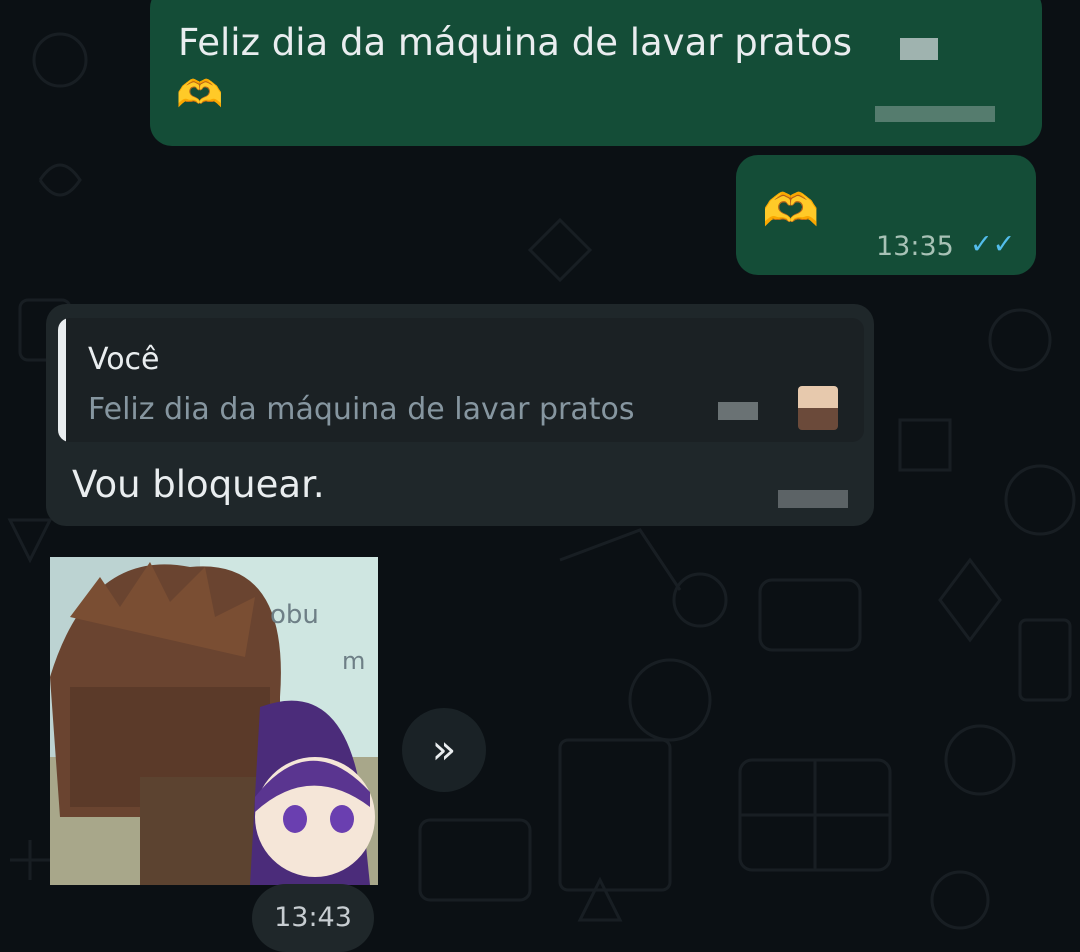  I want to click on sticker-text: obu, so click(294, 615).